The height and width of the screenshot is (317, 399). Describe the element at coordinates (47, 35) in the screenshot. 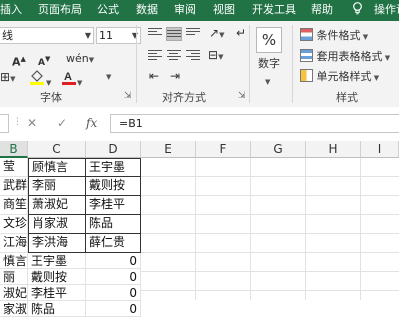

I see `font-name-box: 线 ▼` at that location.